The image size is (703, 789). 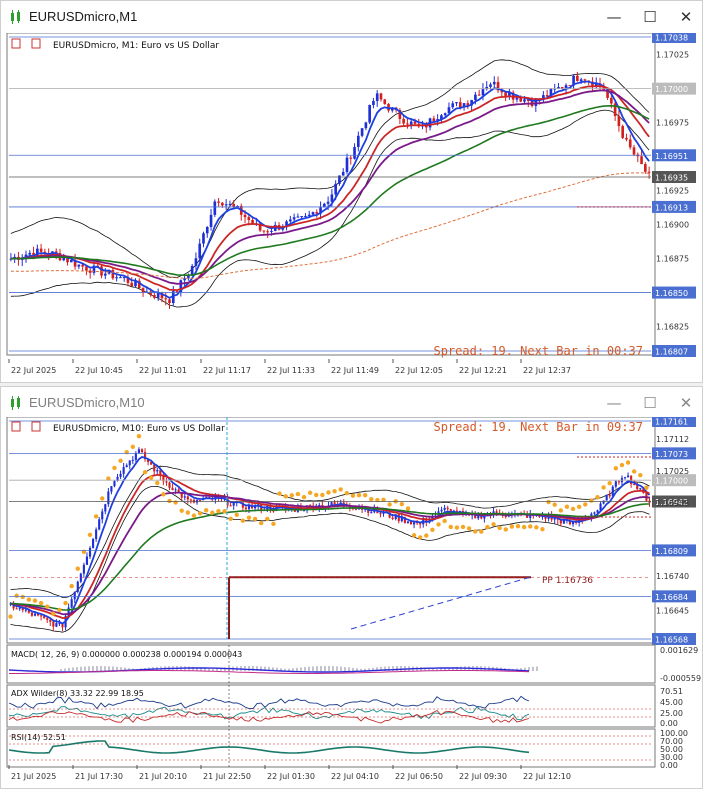 I want to click on price-tick-label: 1.16925, so click(x=672, y=191).